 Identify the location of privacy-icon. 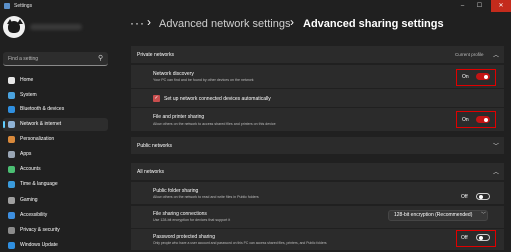
(11, 230).